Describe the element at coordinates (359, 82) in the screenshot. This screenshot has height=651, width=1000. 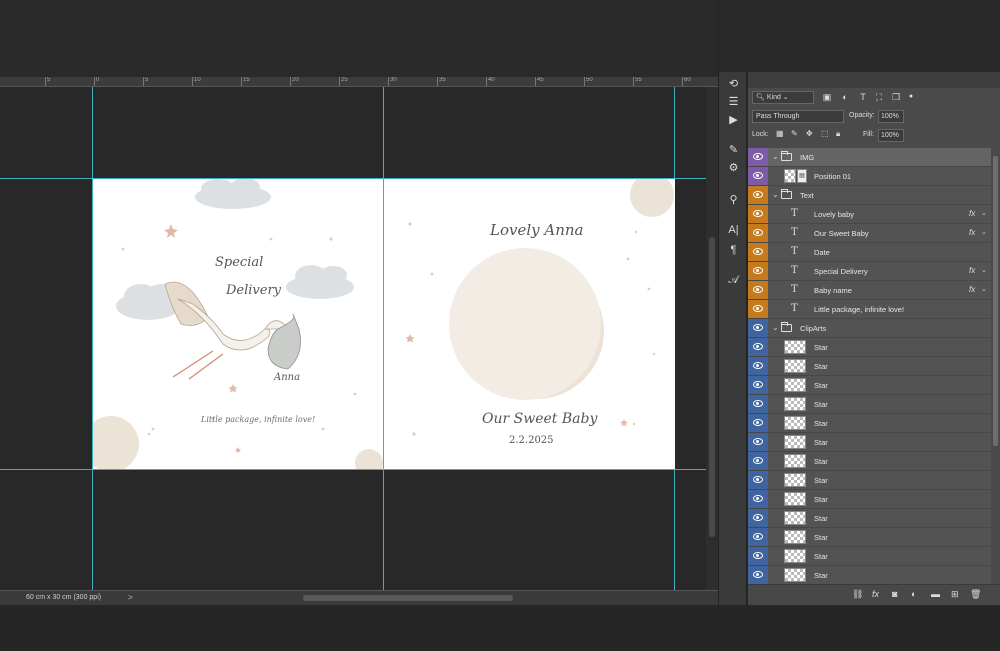
I see `horizontal-ruler: 5 0 5 10 15 20 25 30 35 40 45 50 55 60` at that location.